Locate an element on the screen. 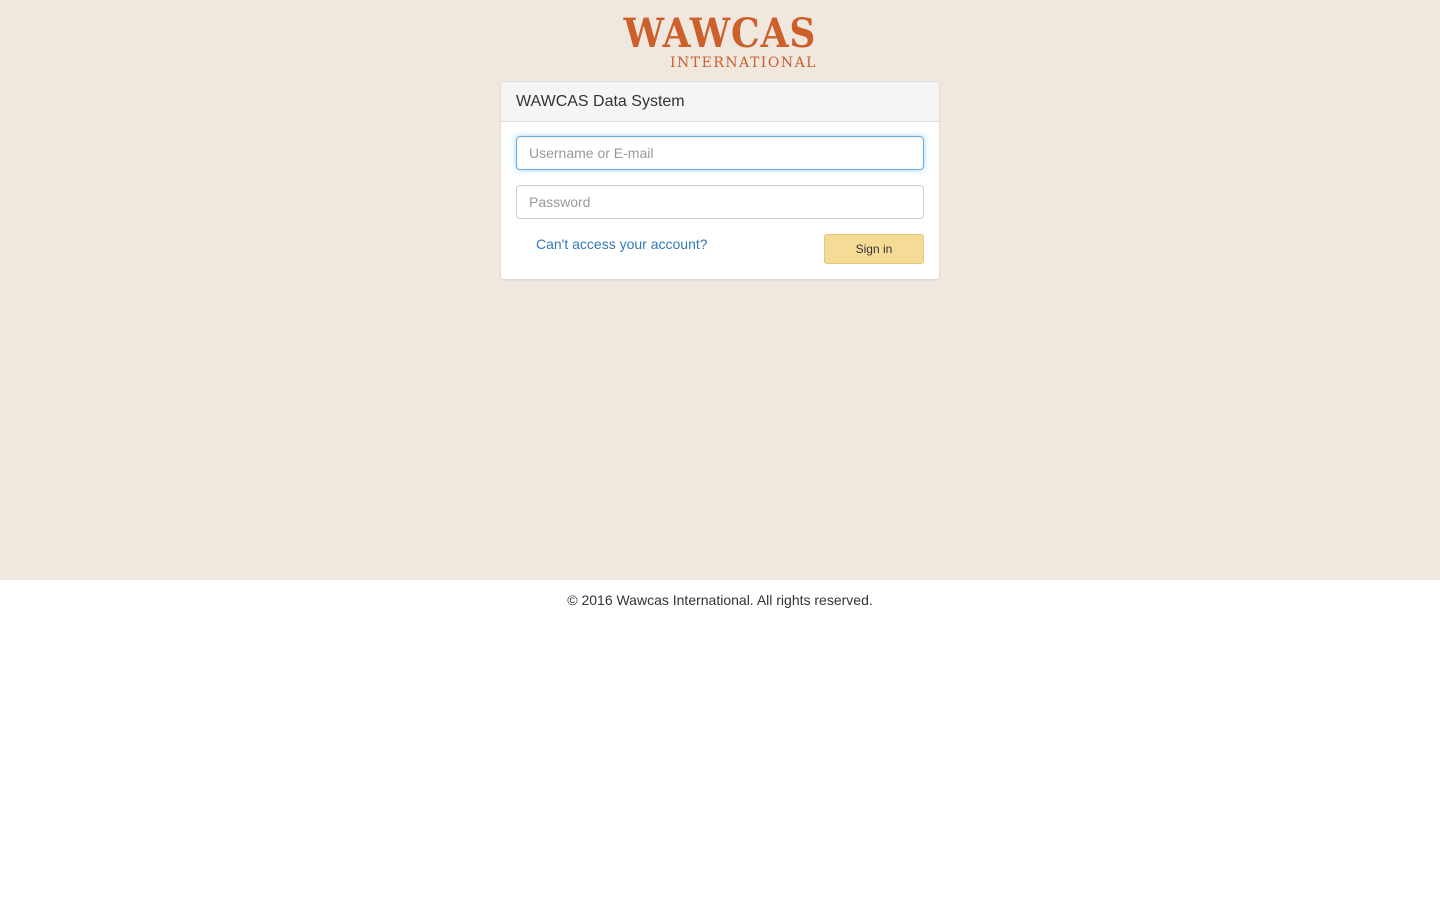  password-input is located at coordinates (720, 202).